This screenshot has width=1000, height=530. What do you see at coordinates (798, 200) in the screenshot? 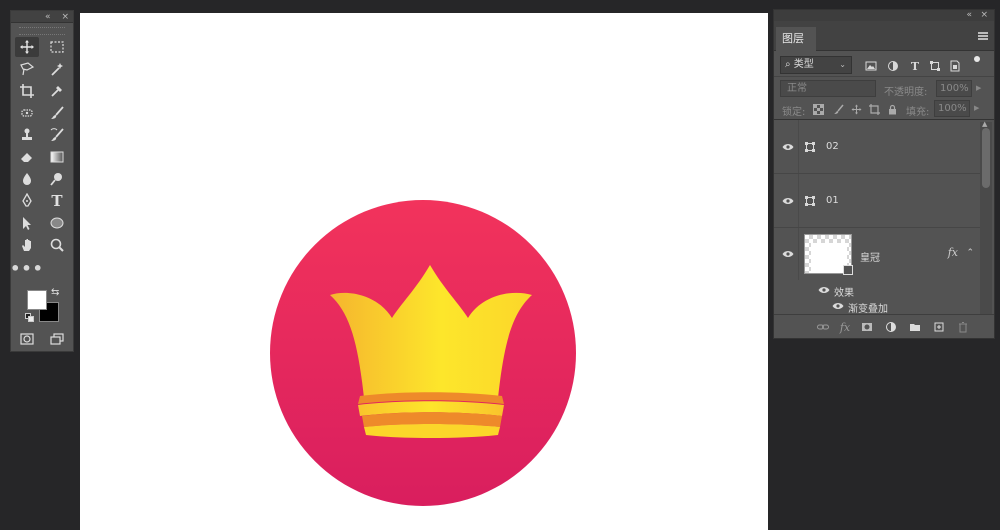
I see `divider` at bounding box center [798, 200].